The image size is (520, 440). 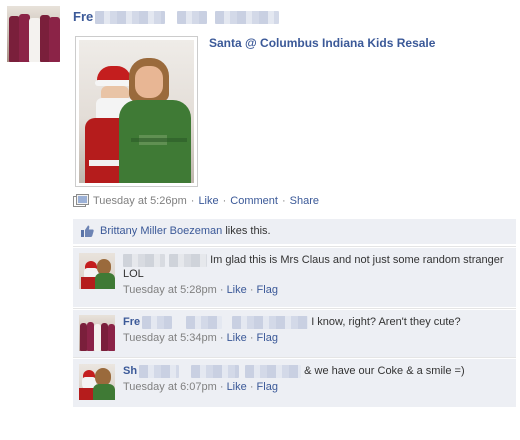 I want to click on poster-name: Fre, so click(x=176, y=17).